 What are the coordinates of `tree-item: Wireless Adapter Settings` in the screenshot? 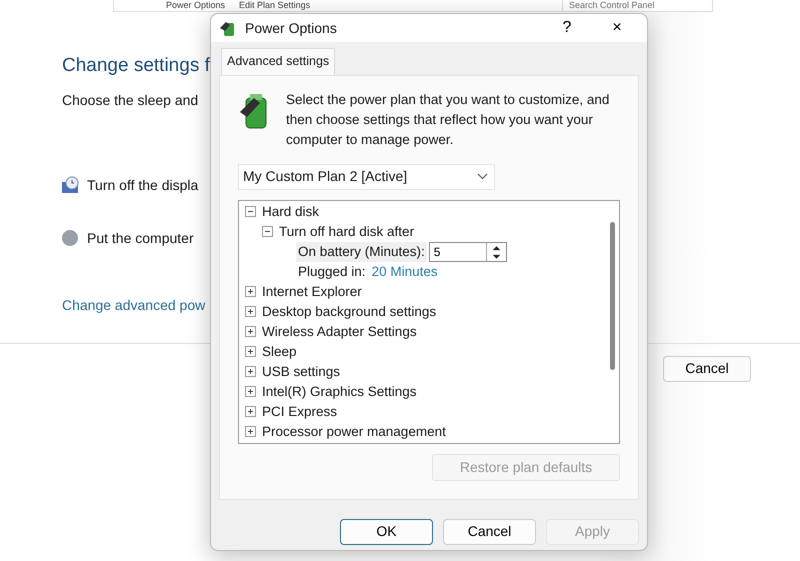 It's located at (339, 332).